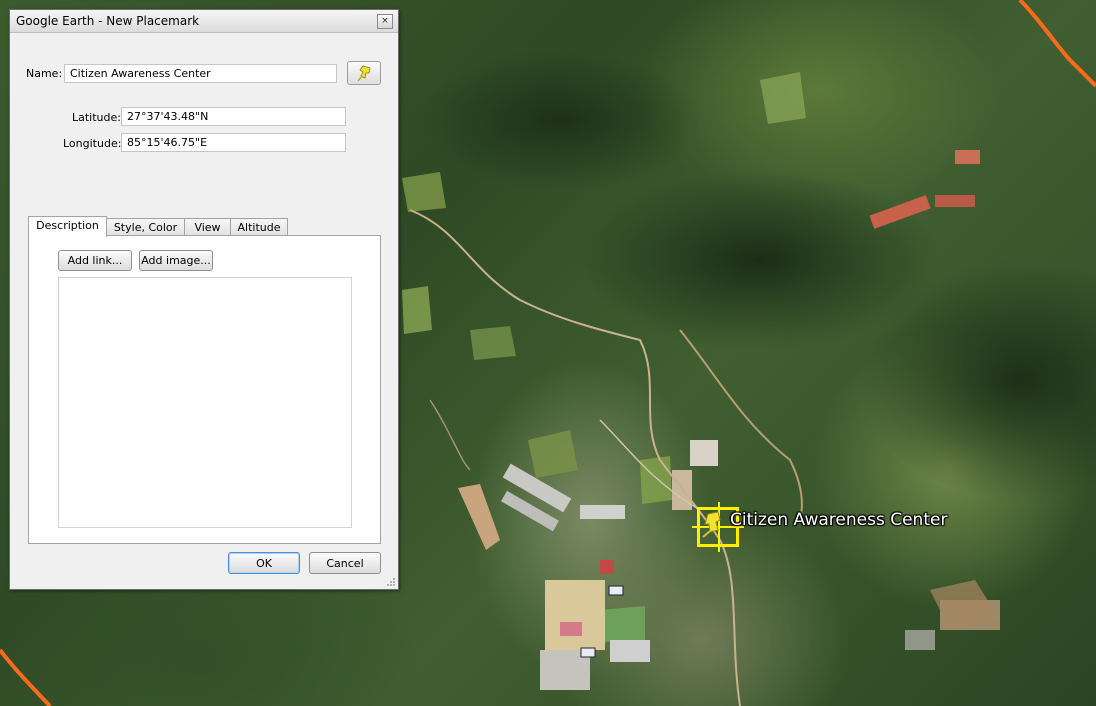 The height and width of the screenshot is (706, 1096). What do you see at coordinates (44, 73) in the screenshot?
I see `name-label: Name:` at bounding box center [44, 73].